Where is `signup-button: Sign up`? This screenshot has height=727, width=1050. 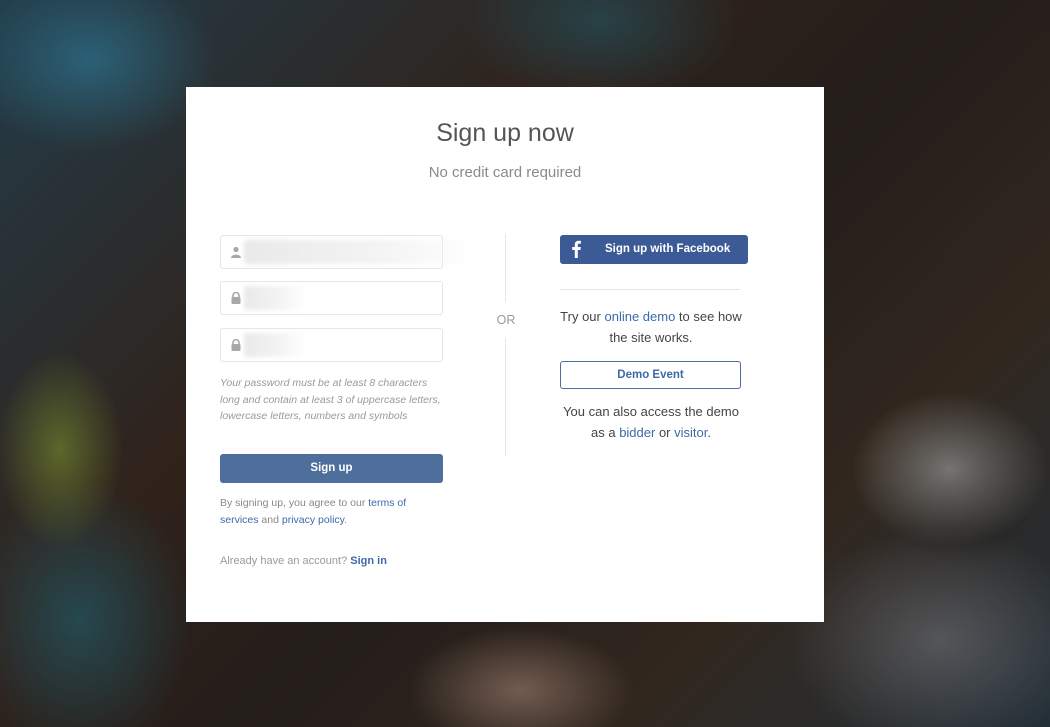 signup-button: Sign up is located at coordinates (331, 468).